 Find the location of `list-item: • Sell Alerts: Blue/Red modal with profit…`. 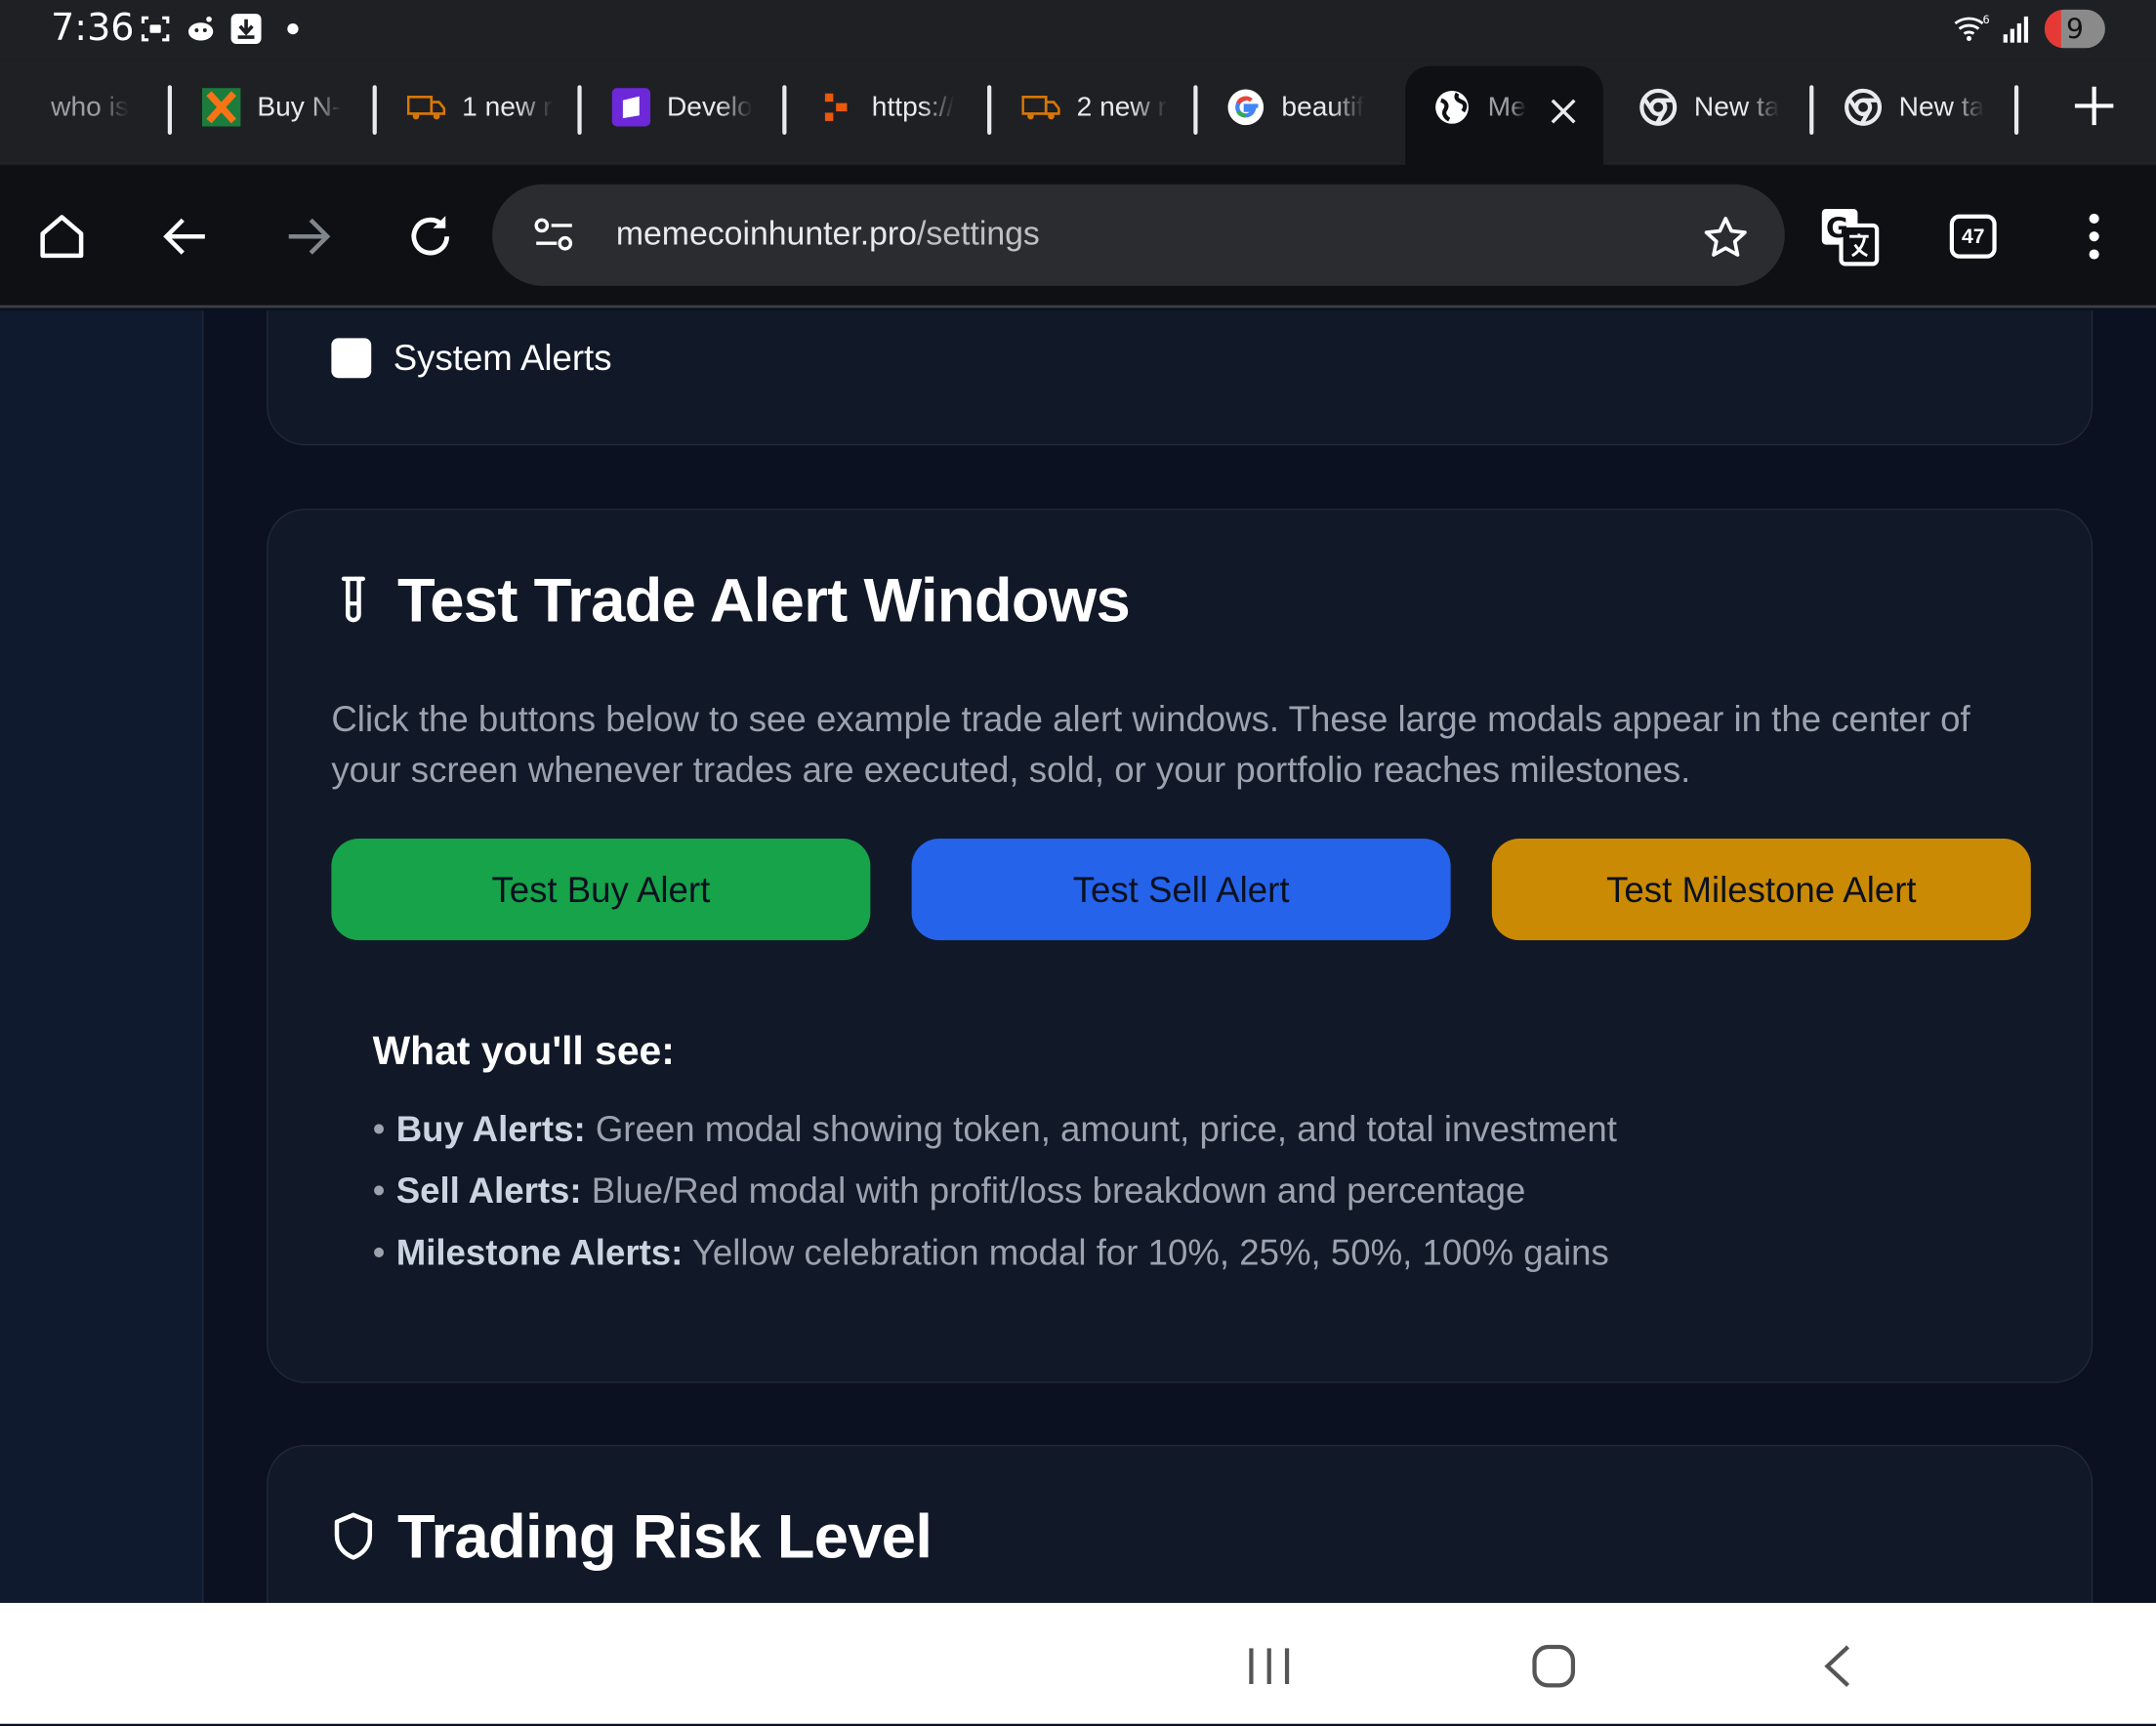

list-item: • Sell Alerts: Blue/Red modal with profit… is located at coordinates (949, 1191).